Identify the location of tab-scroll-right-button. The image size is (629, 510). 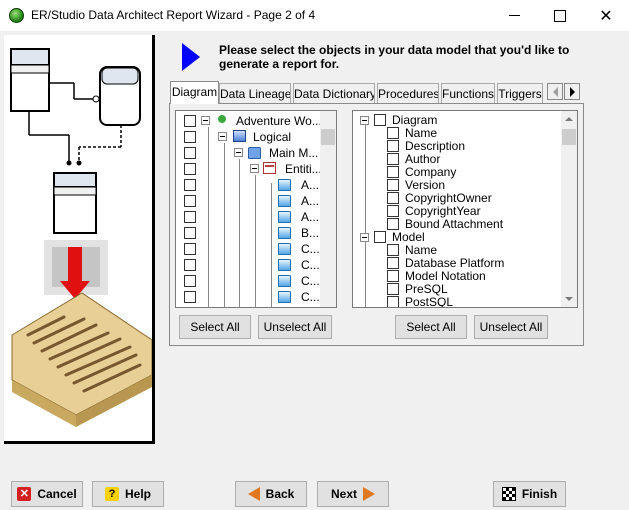
(572, 91).